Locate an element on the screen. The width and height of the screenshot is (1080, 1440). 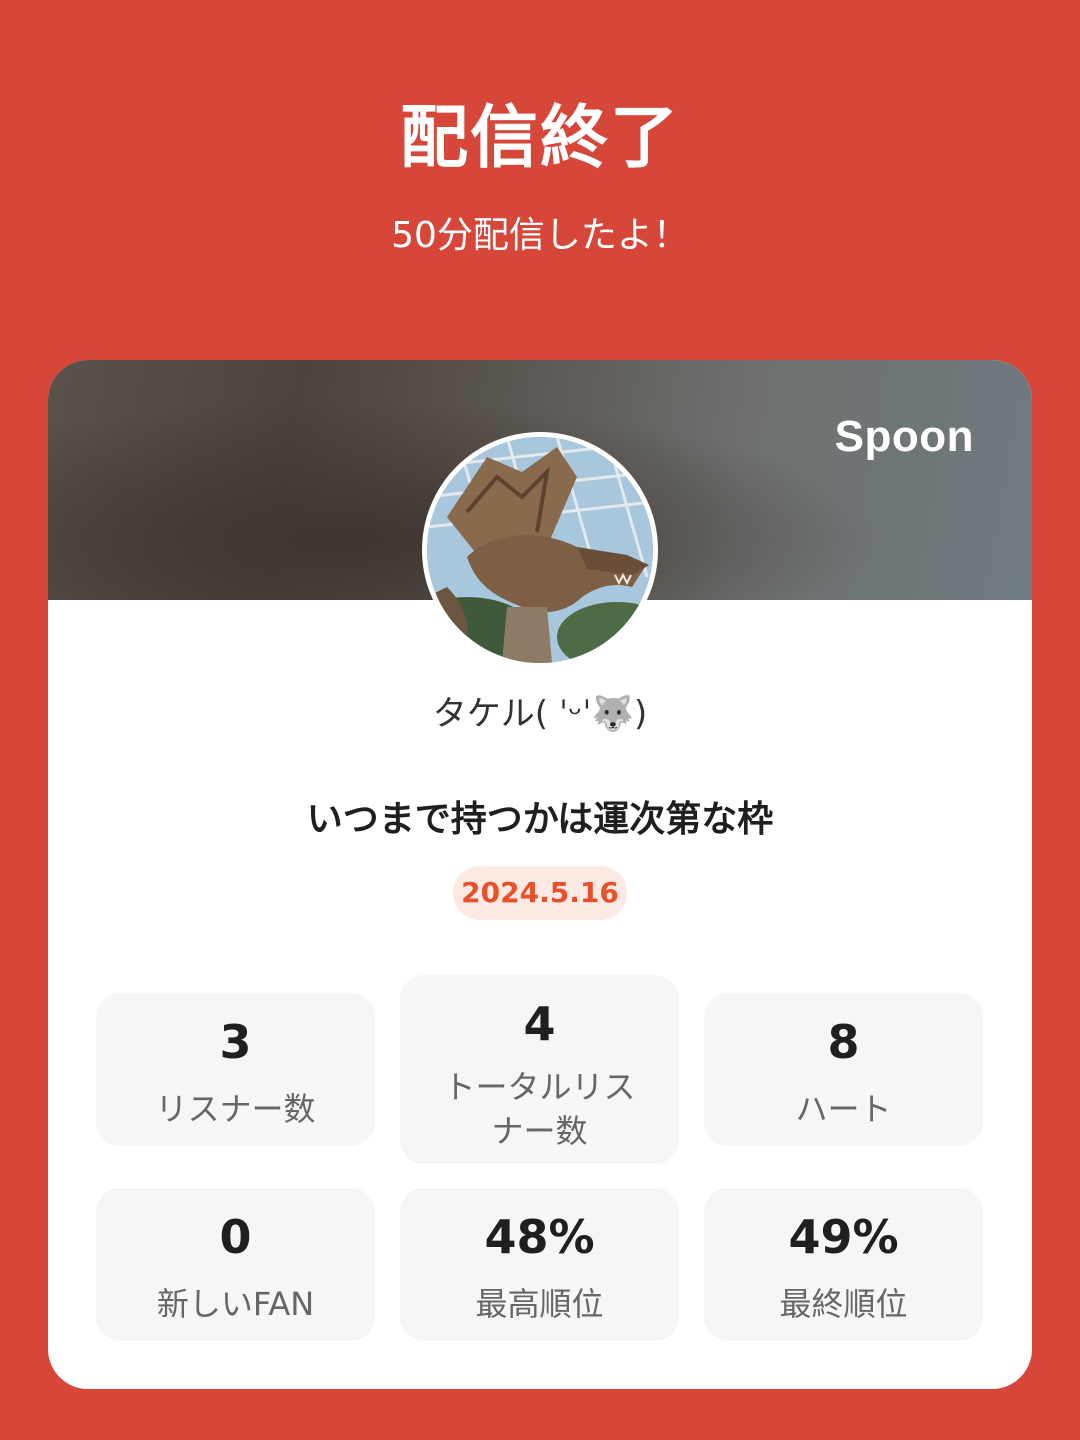
stat-total-listeners: 4 トータルリスナー数 is located at coordinates (539, 1069).